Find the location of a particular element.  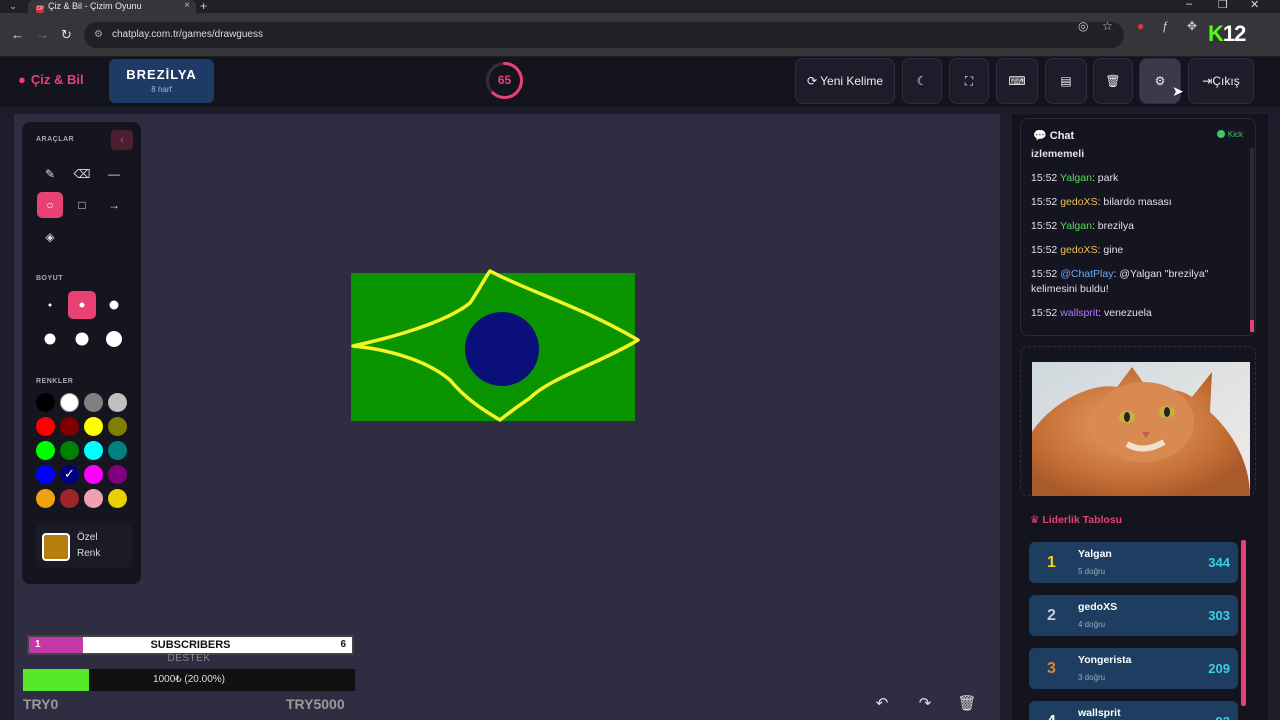

circle-icon: ○ is located at coordinates (50, 205).